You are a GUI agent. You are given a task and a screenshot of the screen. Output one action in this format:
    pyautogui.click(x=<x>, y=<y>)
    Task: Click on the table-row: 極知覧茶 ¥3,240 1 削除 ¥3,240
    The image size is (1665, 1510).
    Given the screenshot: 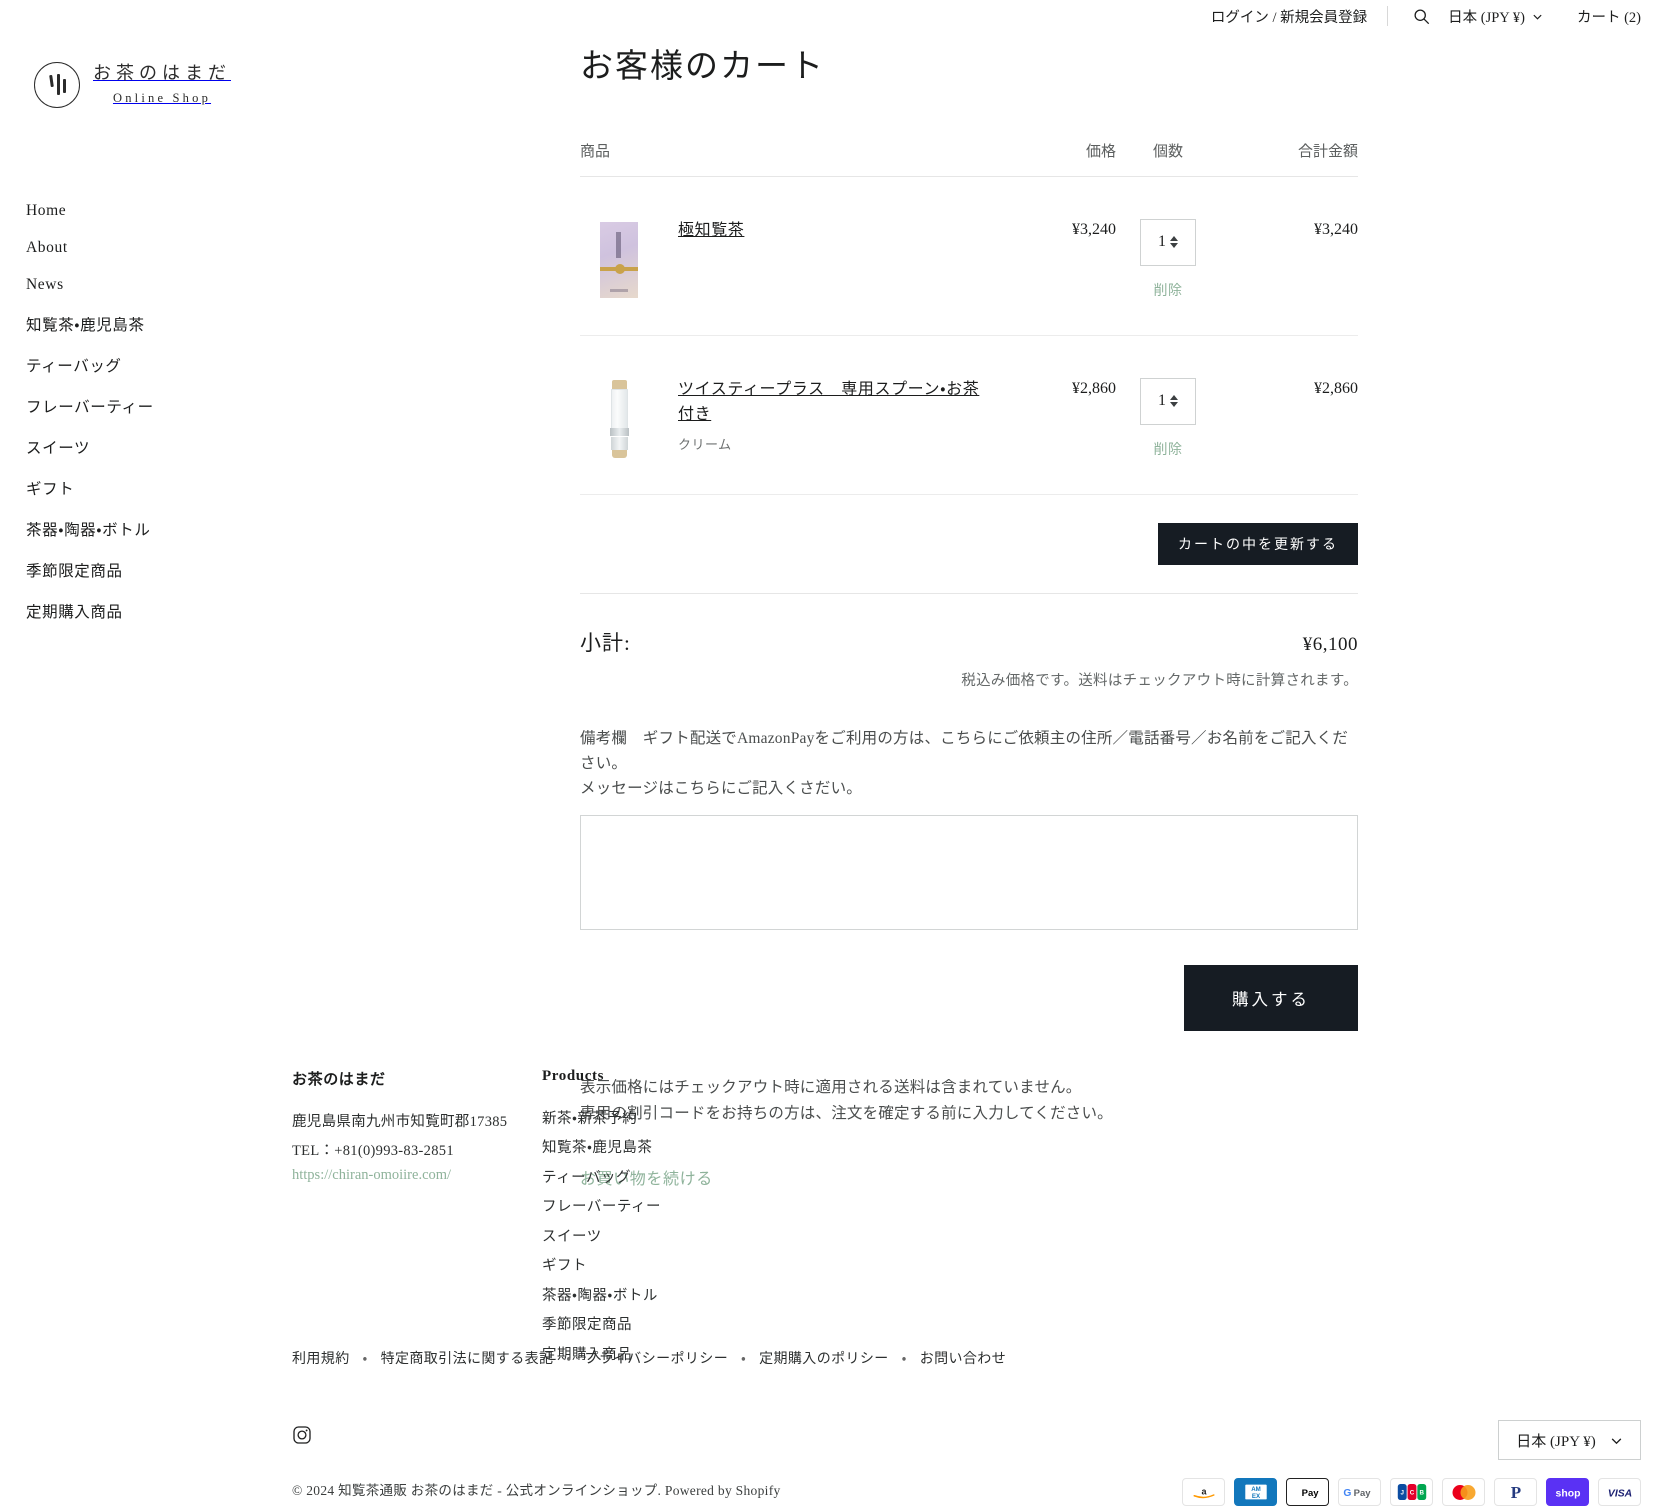 What is the action you would take?
    pyautogui.click(x=969, y=256)
    